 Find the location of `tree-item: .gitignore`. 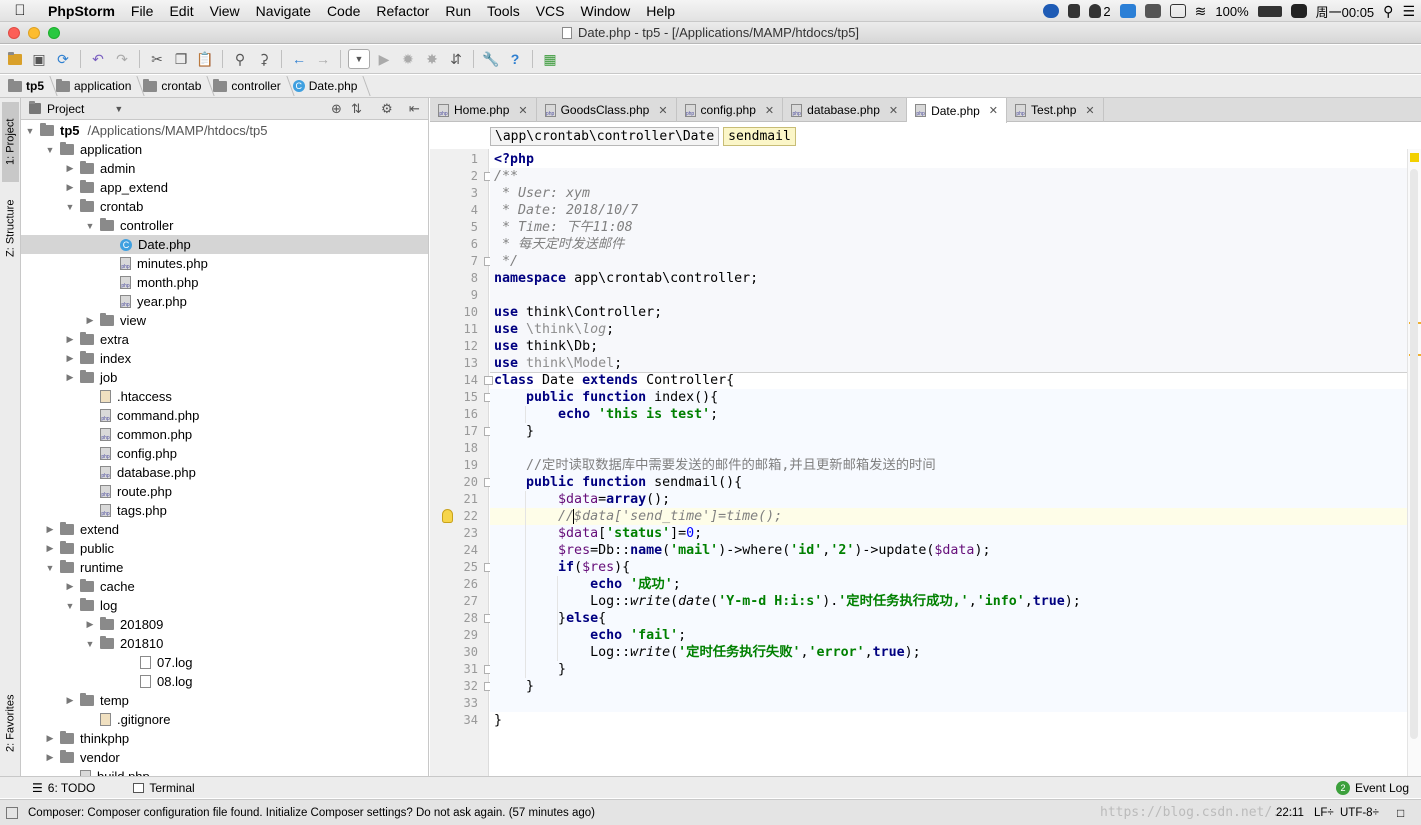

tree-item: .gitignore is located at coordinates (224, 719).